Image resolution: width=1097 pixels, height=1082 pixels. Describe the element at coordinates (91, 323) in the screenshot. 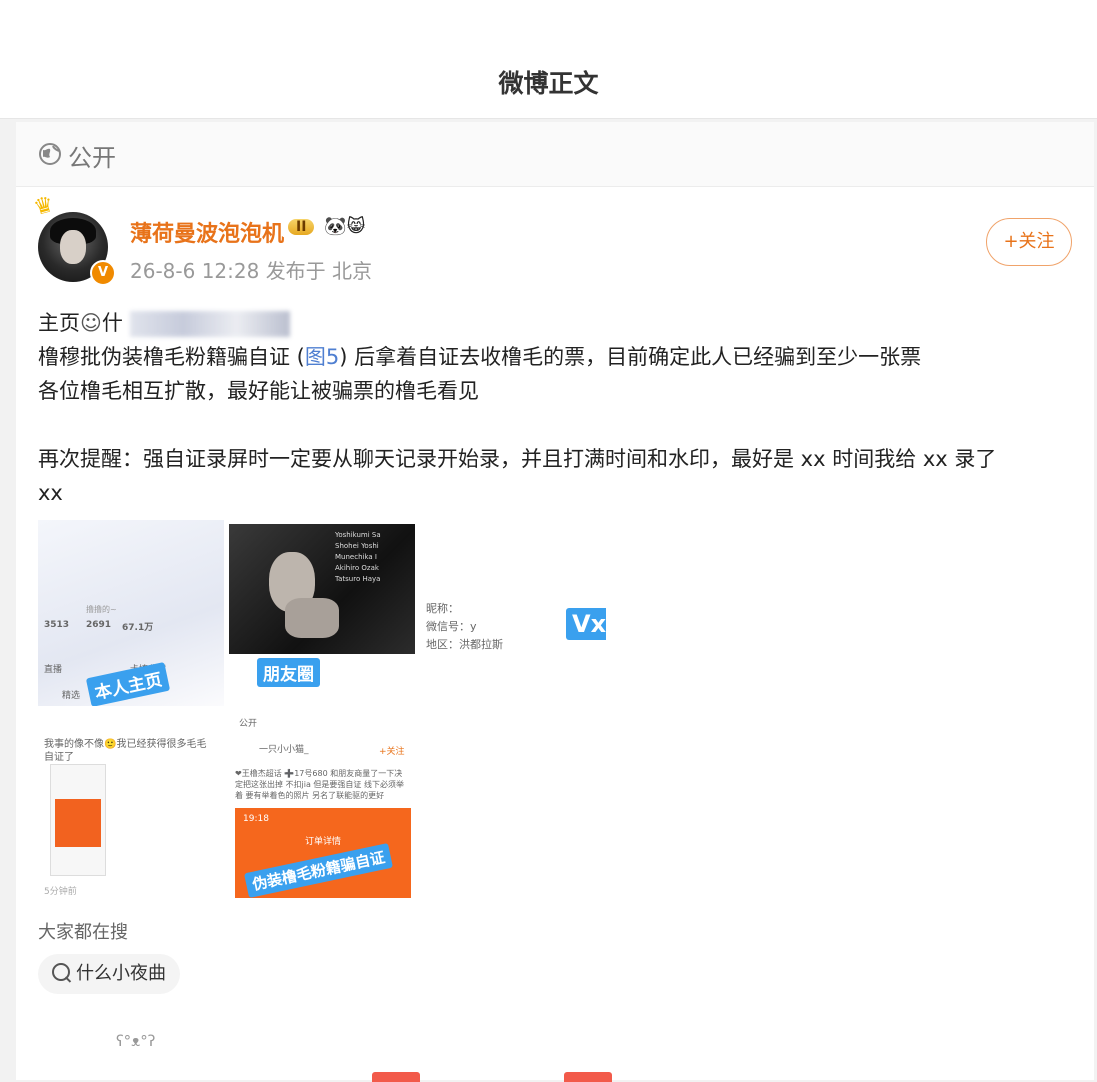

I see `user-icon: ☺` at that location.